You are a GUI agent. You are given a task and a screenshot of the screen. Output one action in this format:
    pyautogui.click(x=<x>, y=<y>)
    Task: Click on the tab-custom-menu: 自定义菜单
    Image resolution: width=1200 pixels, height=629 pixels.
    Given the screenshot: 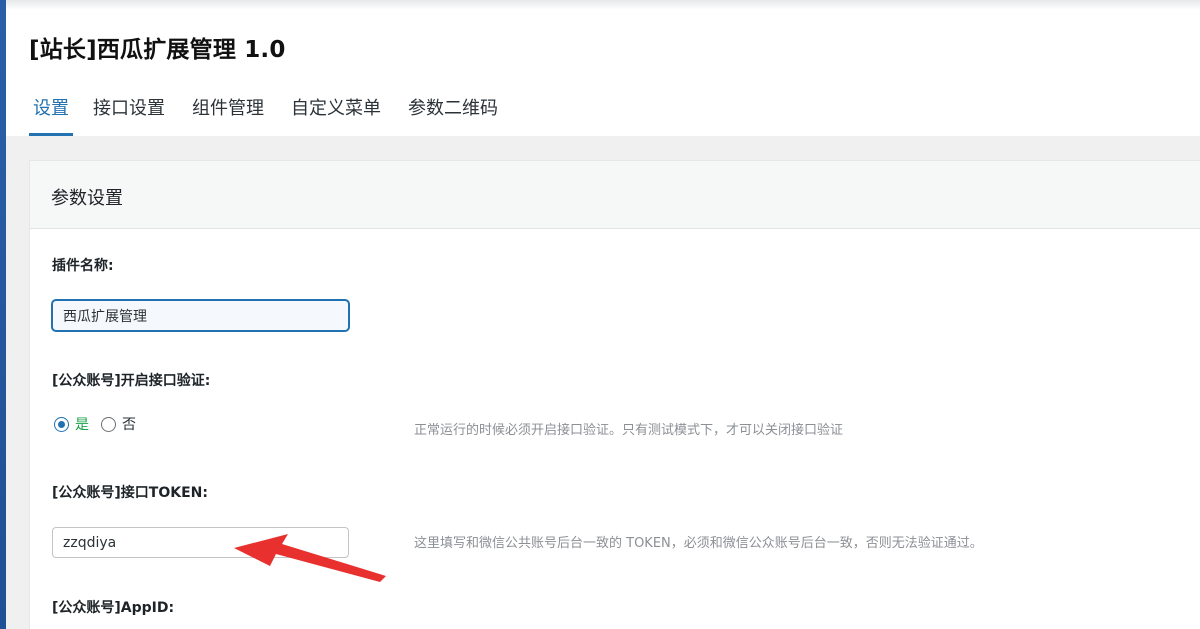 What is the action you would take?
    pyautogui.click(x=336, y=112)
    